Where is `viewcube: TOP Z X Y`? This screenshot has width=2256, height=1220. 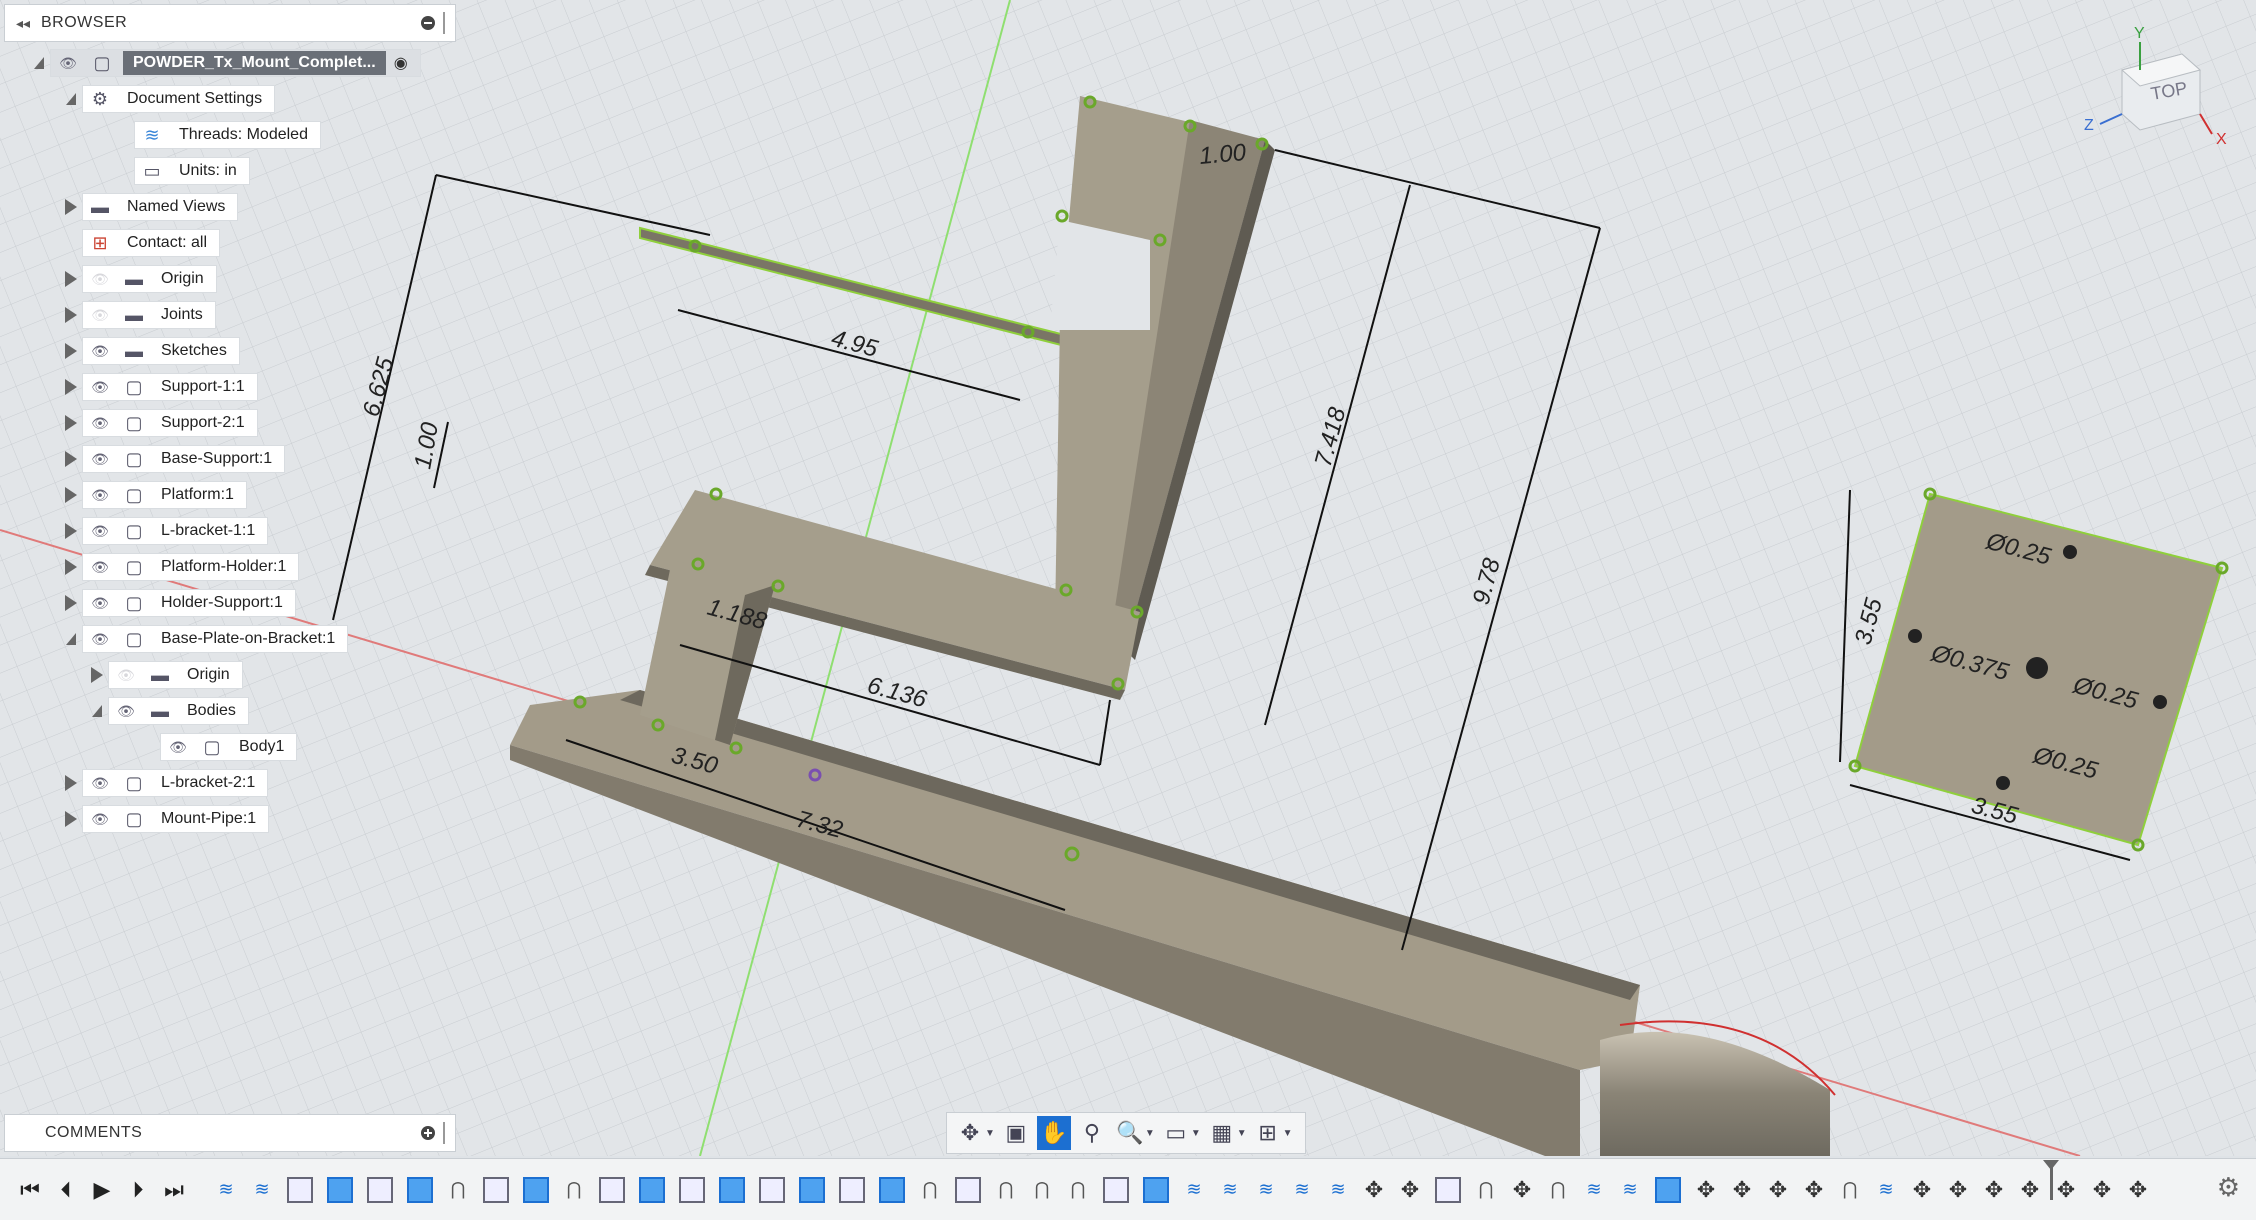 viewcube: TOP Z X Y is located at coordinates (2157, 87).